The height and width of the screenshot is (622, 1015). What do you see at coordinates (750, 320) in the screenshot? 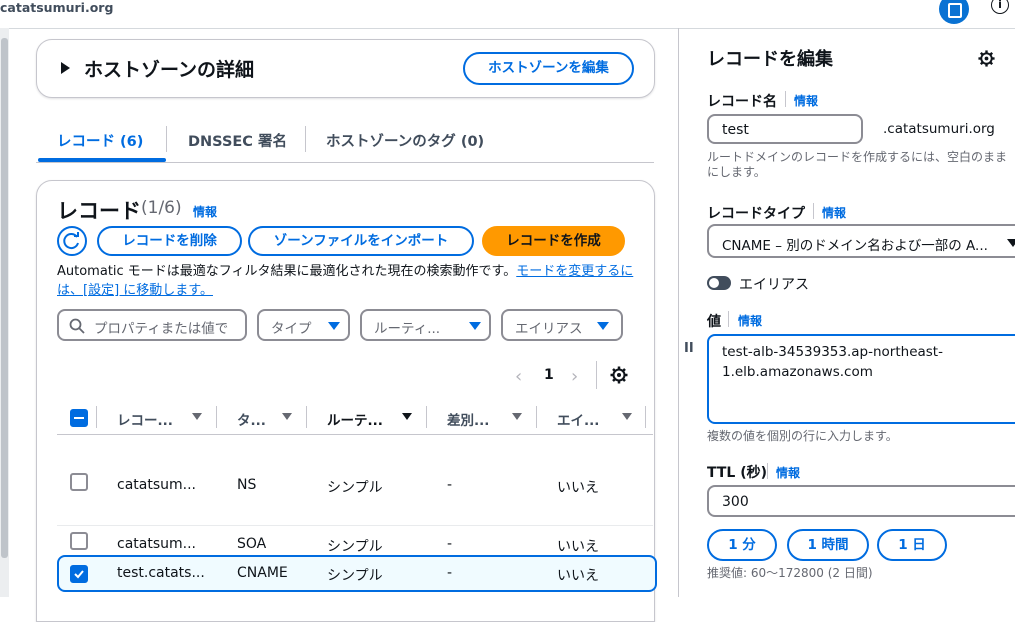
I see `value-info-link: 情報` at bounding box center [750, 320].